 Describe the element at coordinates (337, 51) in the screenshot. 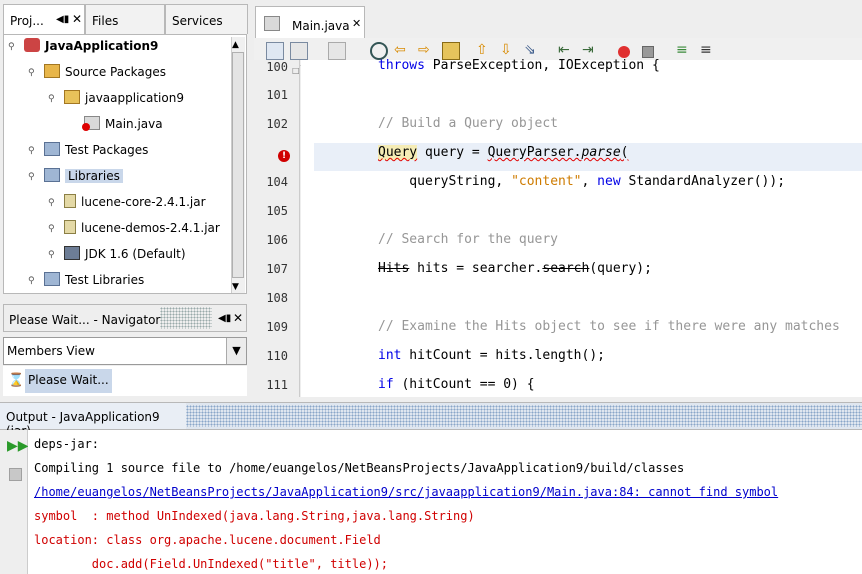

I see `forward-icon` at that location.